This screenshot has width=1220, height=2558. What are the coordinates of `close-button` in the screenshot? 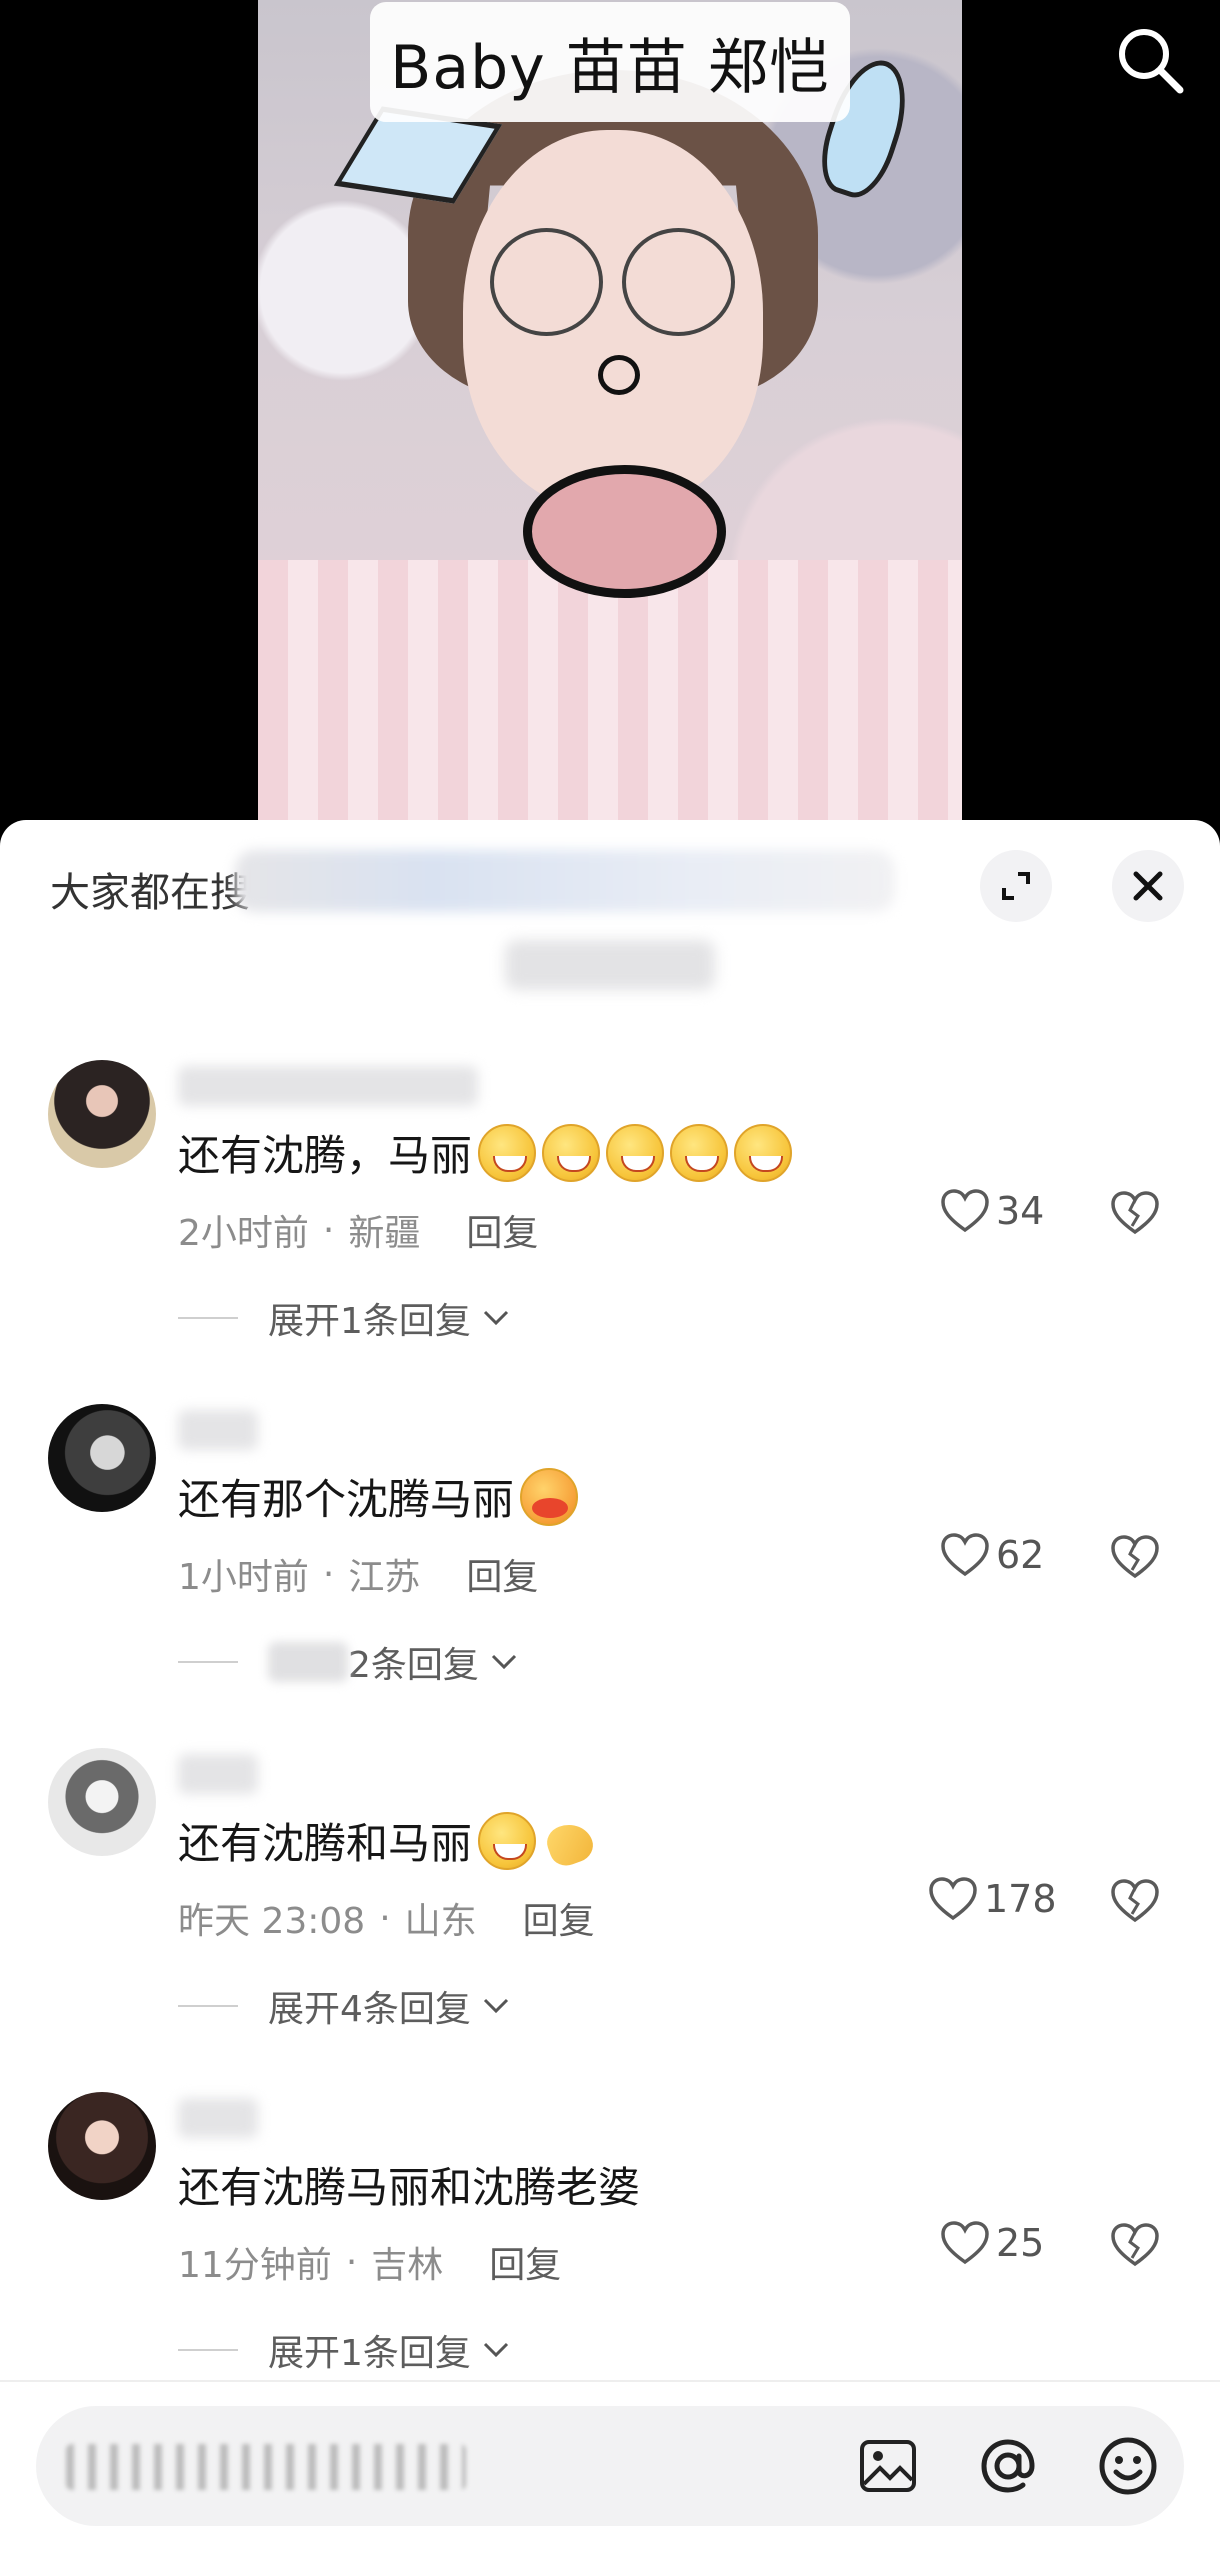 It's located at (1148, 886).